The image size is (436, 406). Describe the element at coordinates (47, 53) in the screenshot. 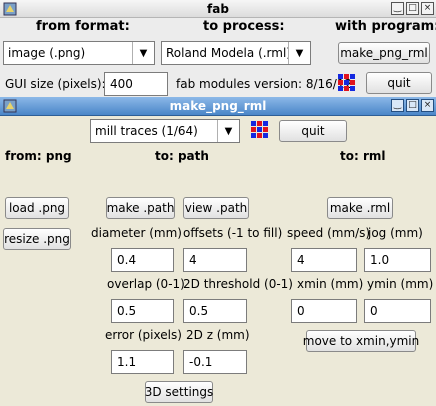

I see `format-select-value: image (.png)` at that location.